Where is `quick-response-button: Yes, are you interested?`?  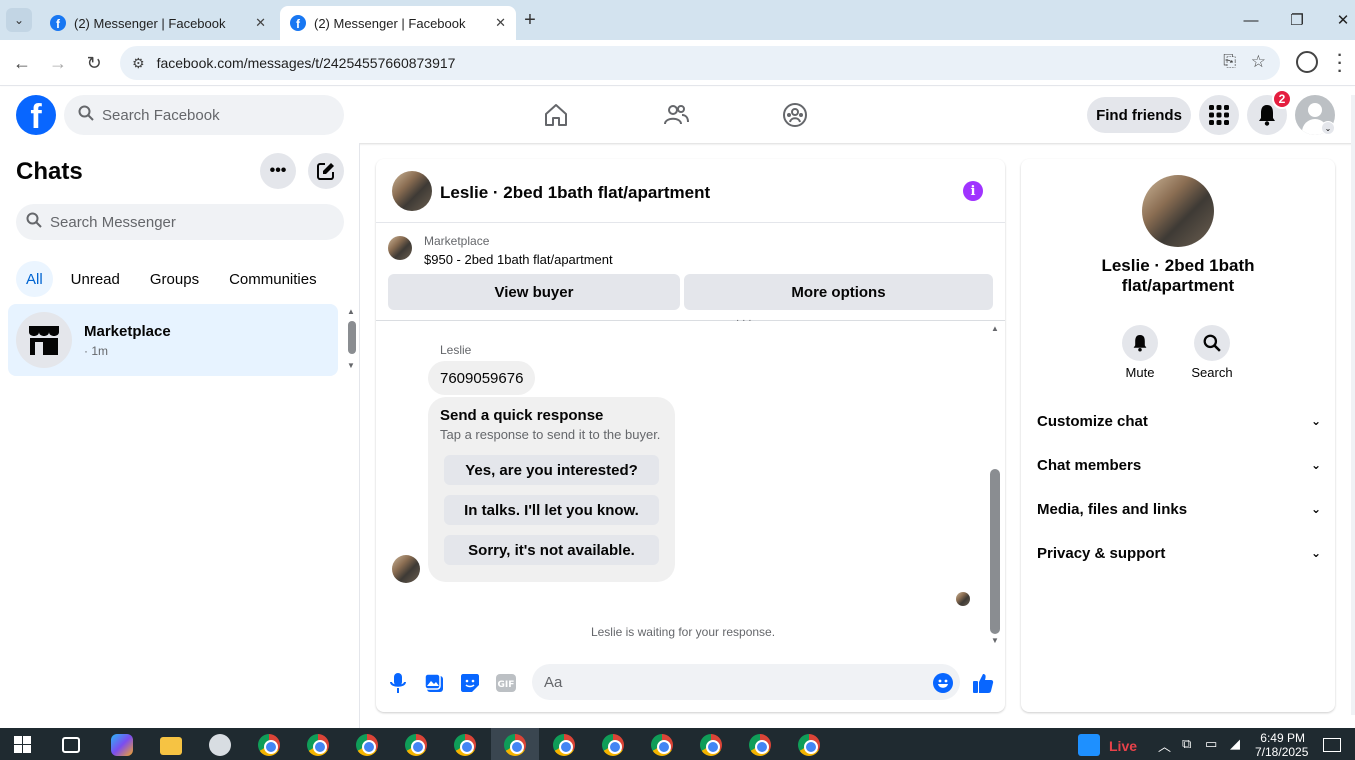 quick-response-button: Yes, are you interested? is located at coordinates (551, 470).